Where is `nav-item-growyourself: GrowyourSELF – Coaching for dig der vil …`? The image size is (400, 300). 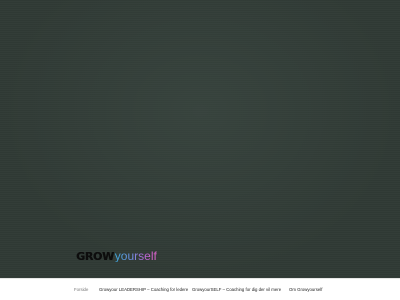 nav-item-growyourself: GrowyourSELF – Coaching for dig der vil … is located at coordinates (236, 290).